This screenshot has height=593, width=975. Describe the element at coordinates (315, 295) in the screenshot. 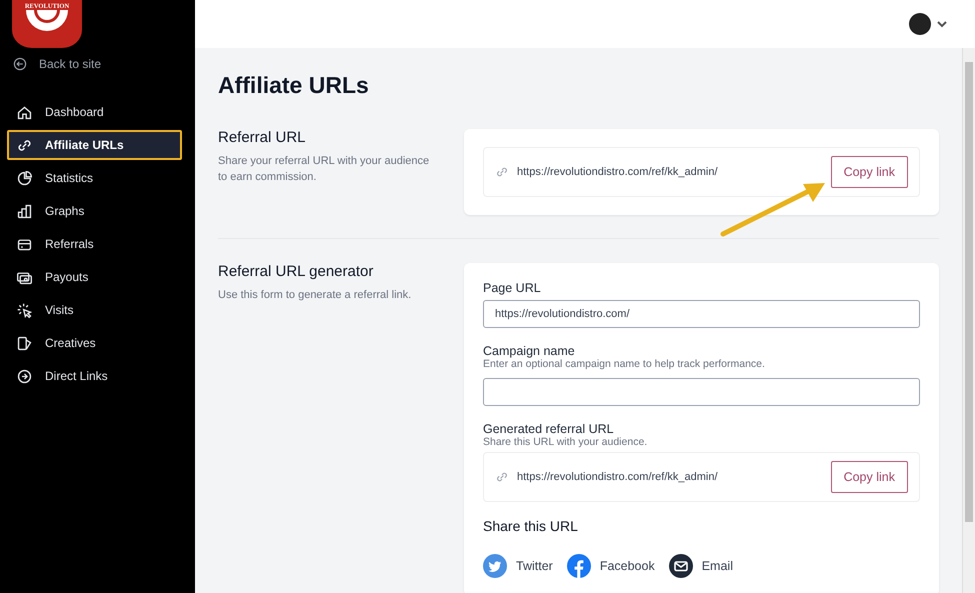

I see `section-description: Use this form to generate a referral link.` at that location.